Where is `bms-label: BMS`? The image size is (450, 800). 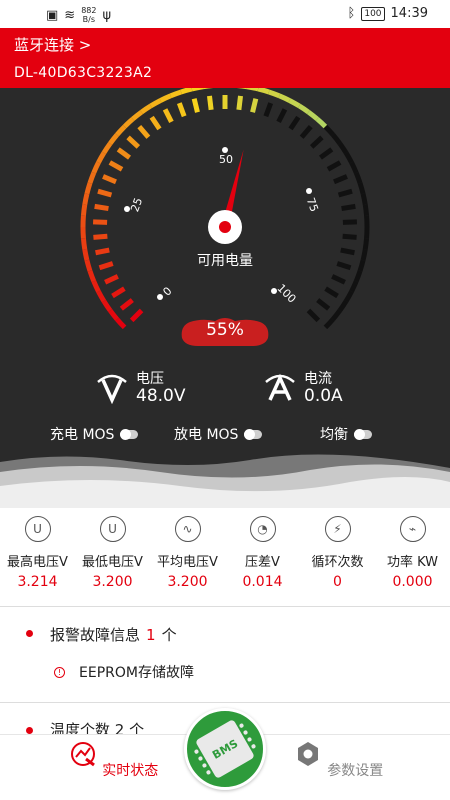
bms-label: BMS is located at coordinates (225, 749).